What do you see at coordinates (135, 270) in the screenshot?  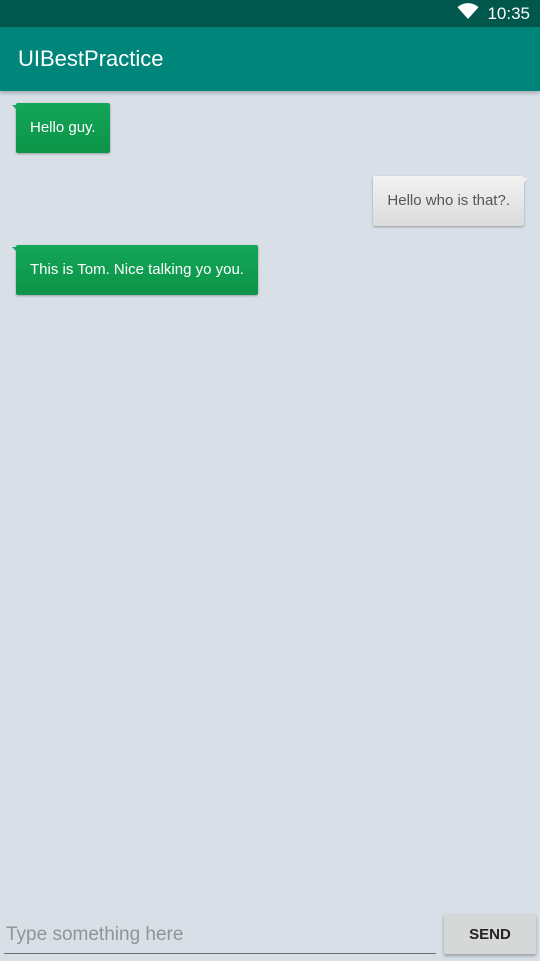 I see `message-received: This is Tom. Nice talking yo you.` at bounding box center [135, 270].